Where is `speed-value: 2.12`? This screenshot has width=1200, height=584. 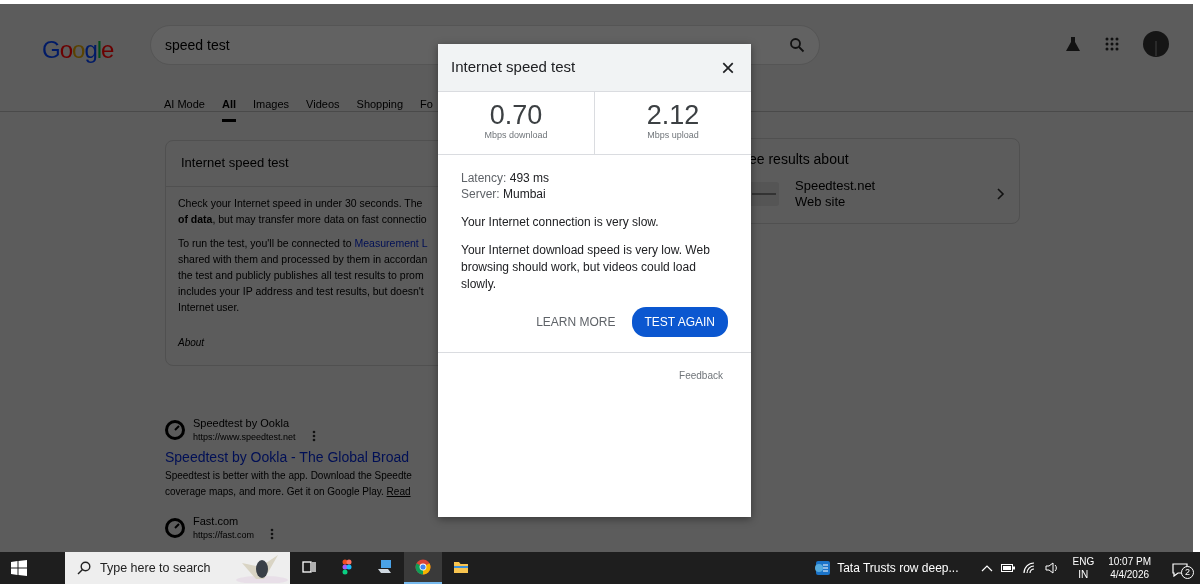
speed-value: 2.12 is located at coordinates (673, 115).